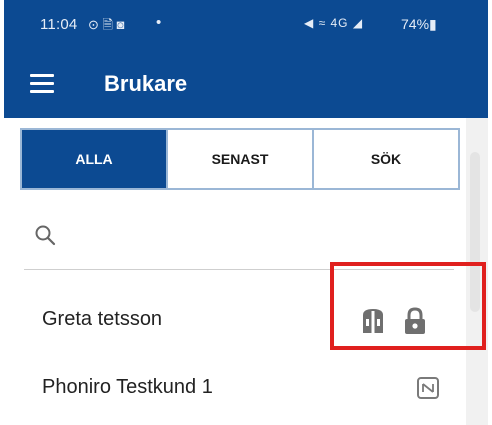 The height and width of the screenshot is (425, 492). What do you see at coordinates (106, 24) in the screenshot?
I see `status-notification-icons: ⊙ 🗎 ◙` at bounding box center [106, 24].